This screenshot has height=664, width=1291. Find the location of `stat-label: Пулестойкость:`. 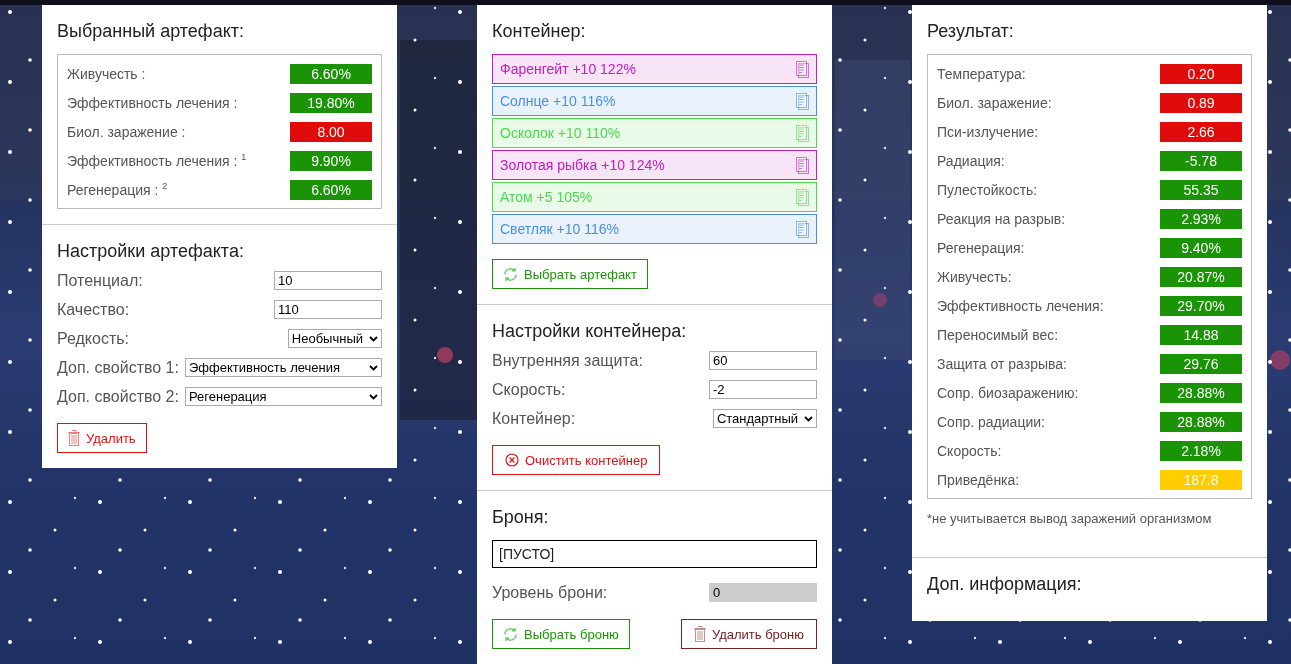

stat-label: Пулестойкость: is located at coordinates (987, 189).